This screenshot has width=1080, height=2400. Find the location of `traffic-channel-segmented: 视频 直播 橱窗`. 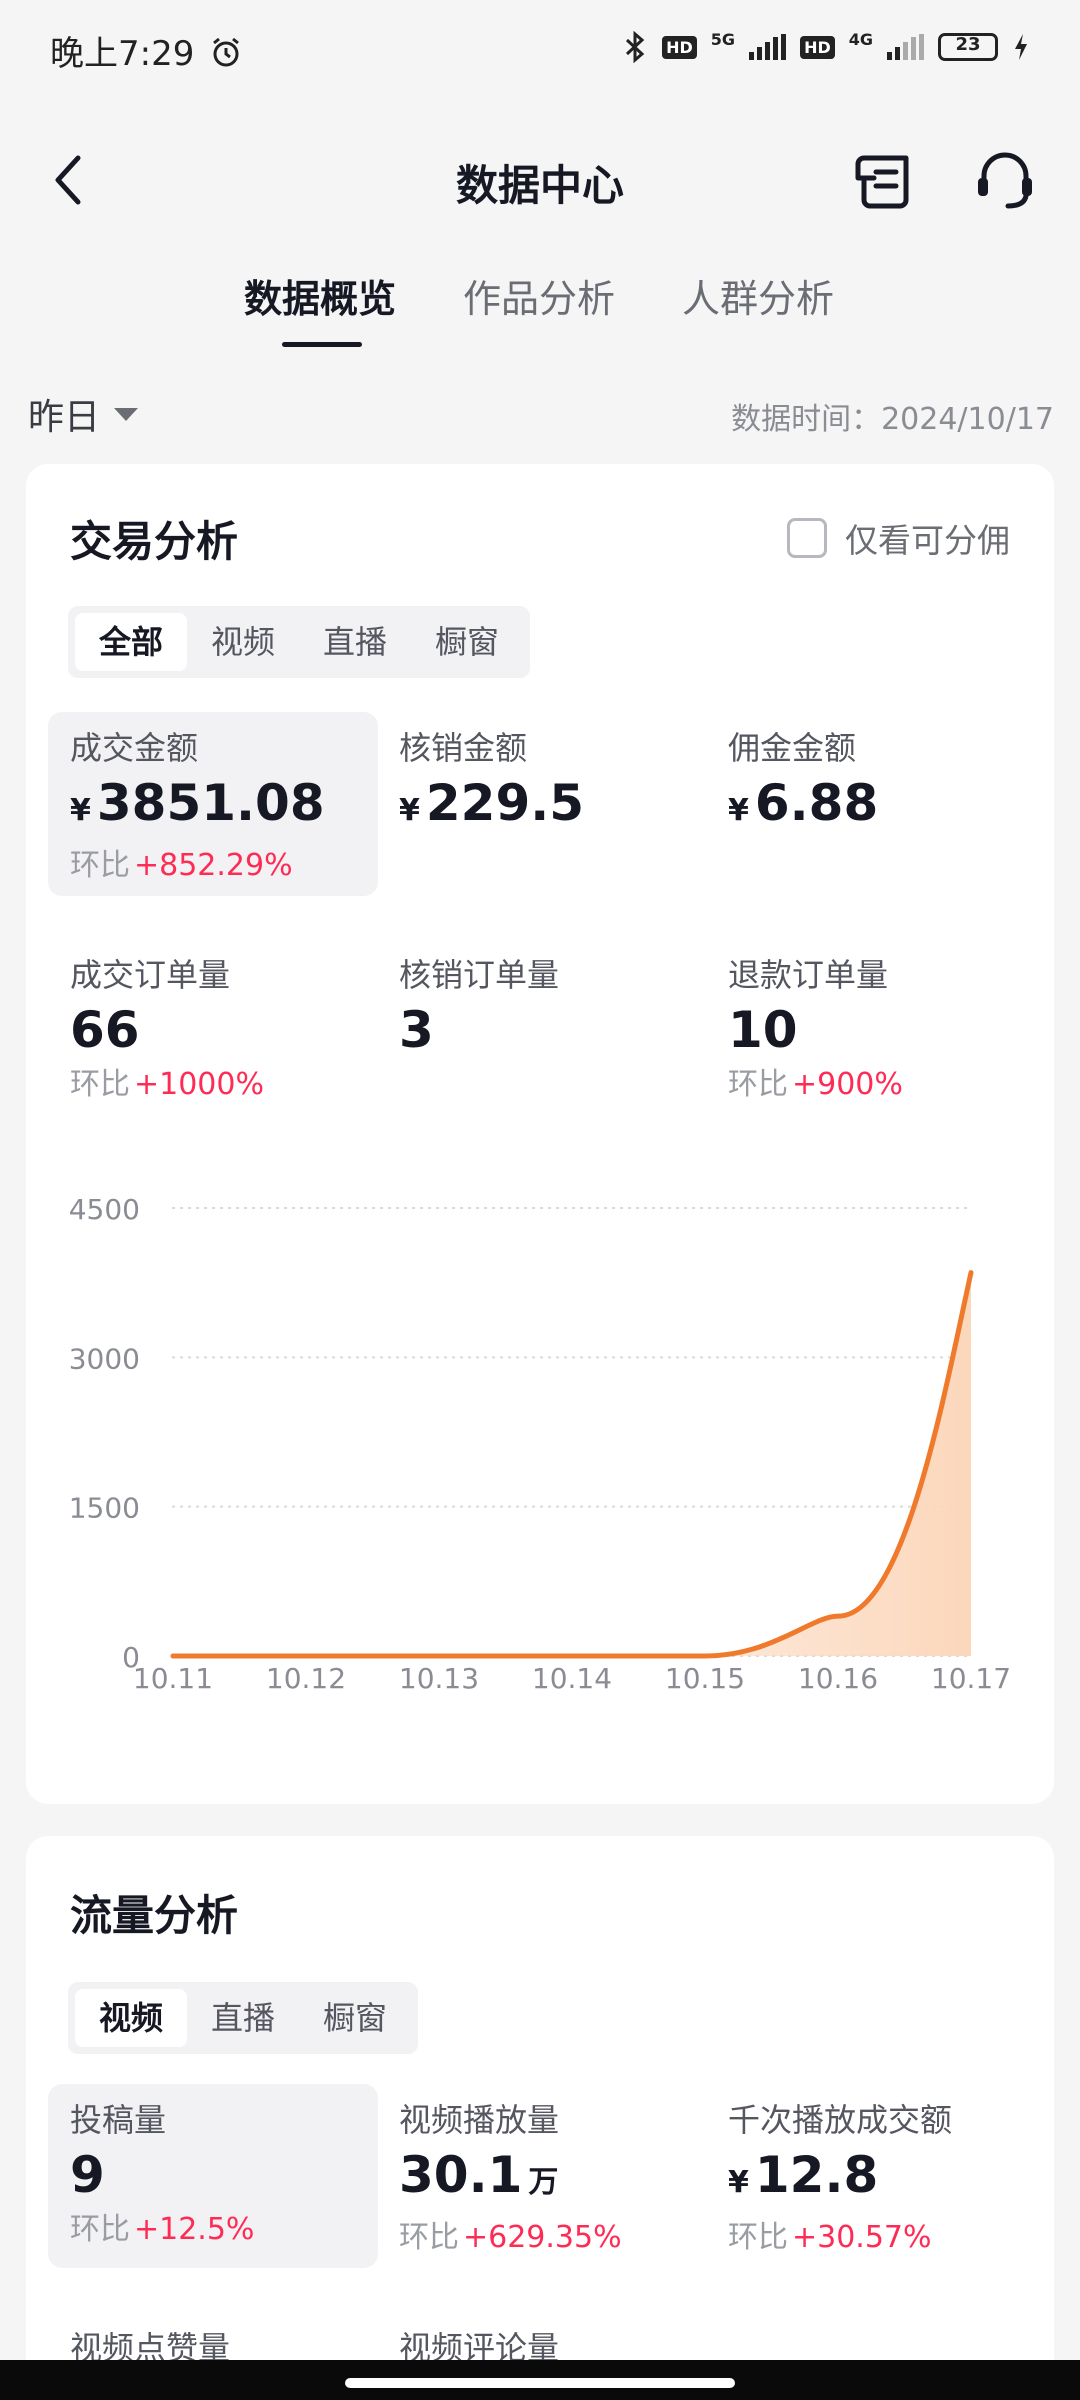

traffic-channel-segmented: 视频 直播 橱窗 is located at coordinates (243, 2018).